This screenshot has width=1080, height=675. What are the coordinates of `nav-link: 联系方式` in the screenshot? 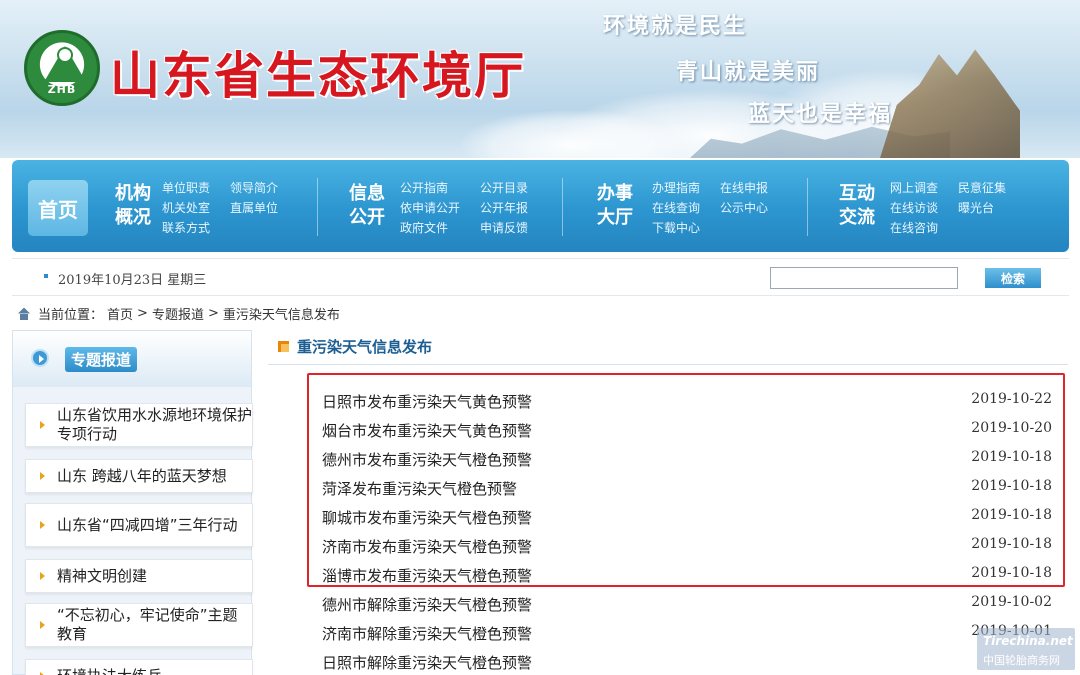 It's located at (186, 228).